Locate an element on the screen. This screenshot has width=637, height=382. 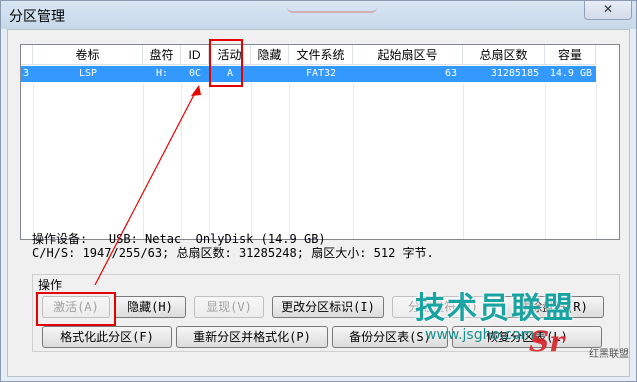
watermark-title: 技术员联盟 is located at coordinates (495, 308).